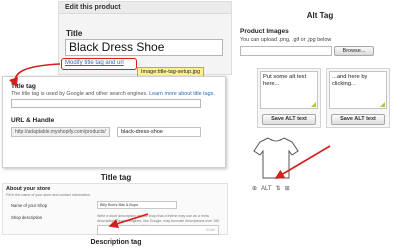  Describe the element at coordinates (266, 189) in the screenshot. I see `alt-tool: ALT` at that location.